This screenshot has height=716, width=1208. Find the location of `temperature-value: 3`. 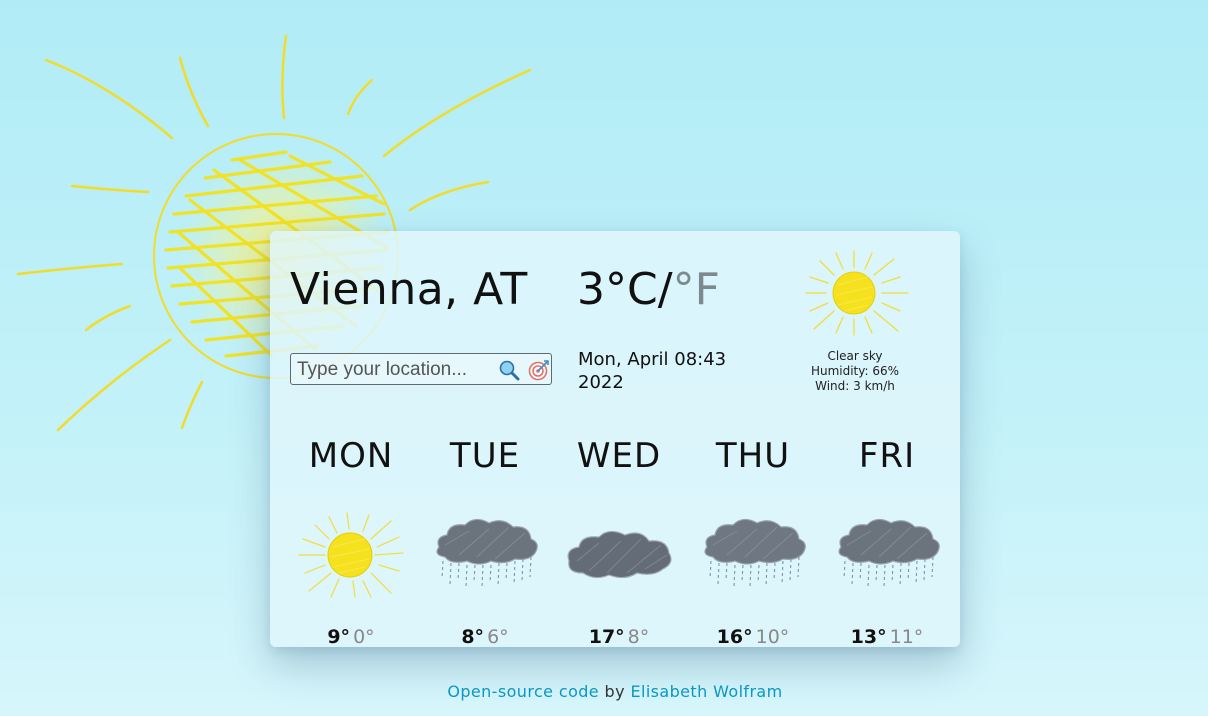

temperature-value: 3 is located at coordinates (591, 289).